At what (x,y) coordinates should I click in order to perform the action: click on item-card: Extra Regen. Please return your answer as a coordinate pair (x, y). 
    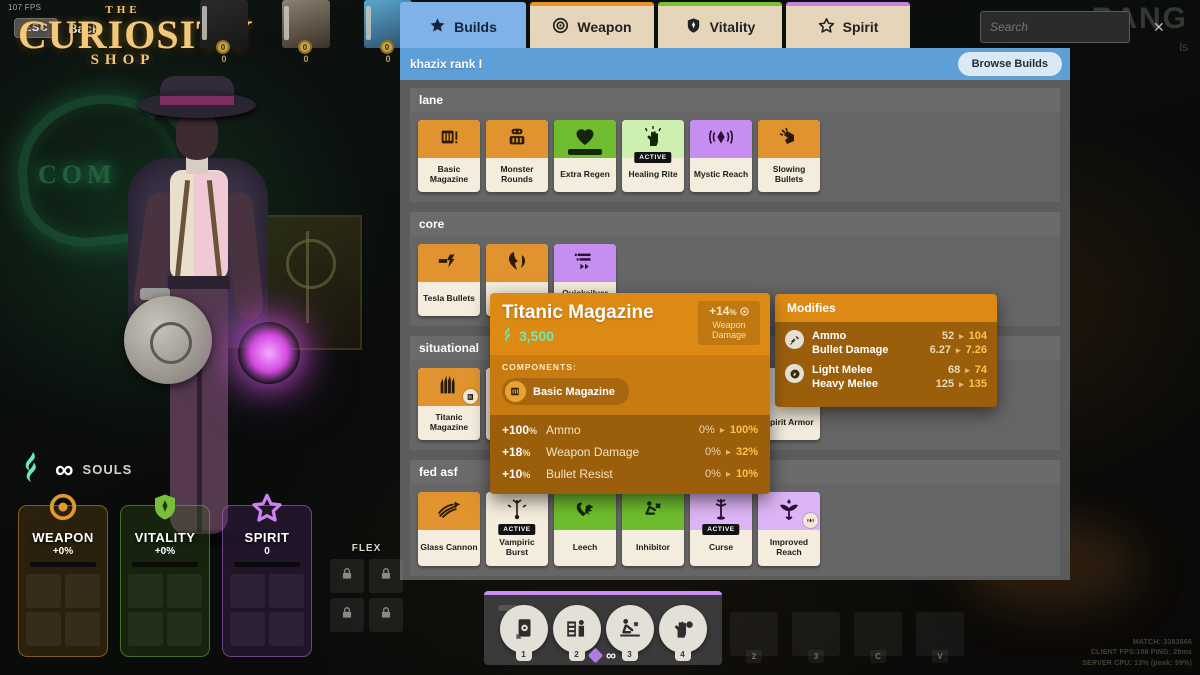
    Looking at the image, I should click on (585, 156).